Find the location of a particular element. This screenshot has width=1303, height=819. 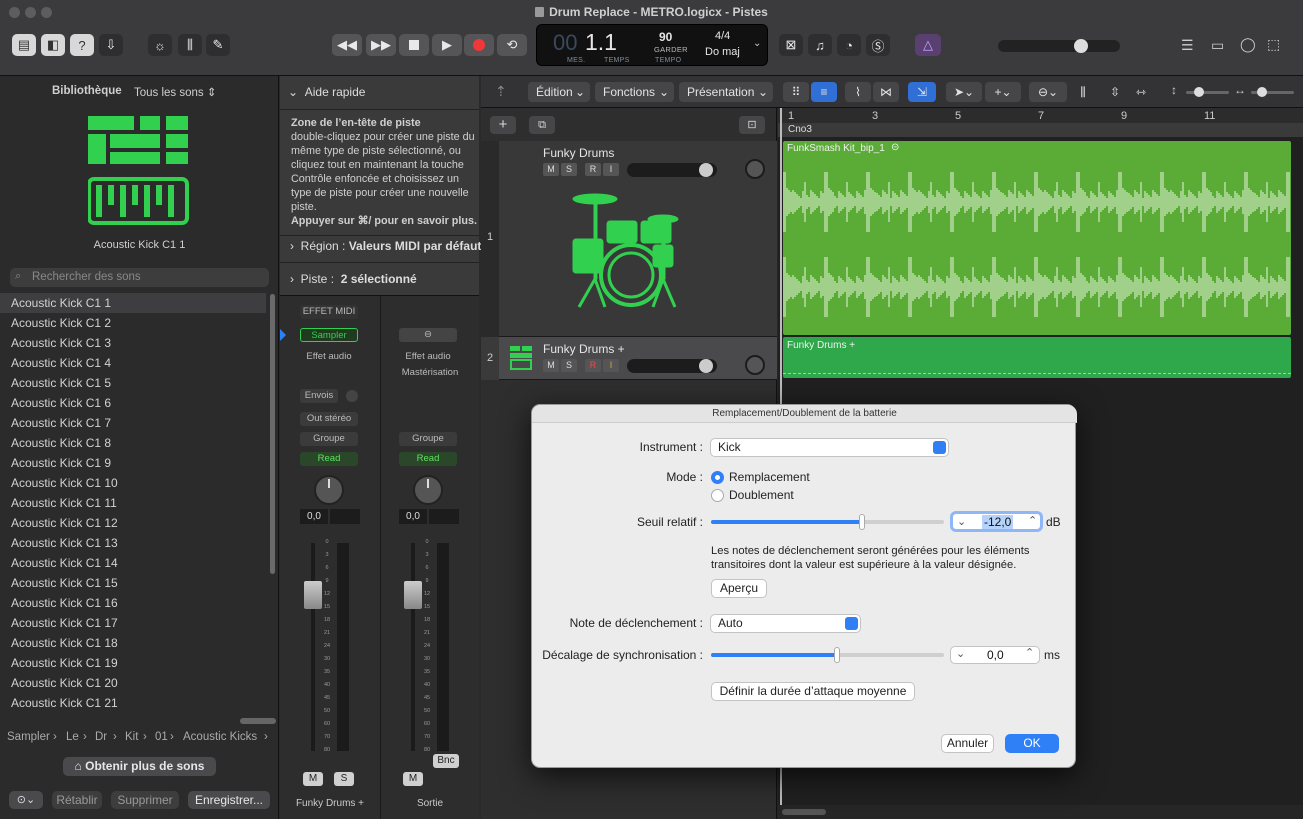

marker-label: Cno3 is located at coordinates (800, 129).